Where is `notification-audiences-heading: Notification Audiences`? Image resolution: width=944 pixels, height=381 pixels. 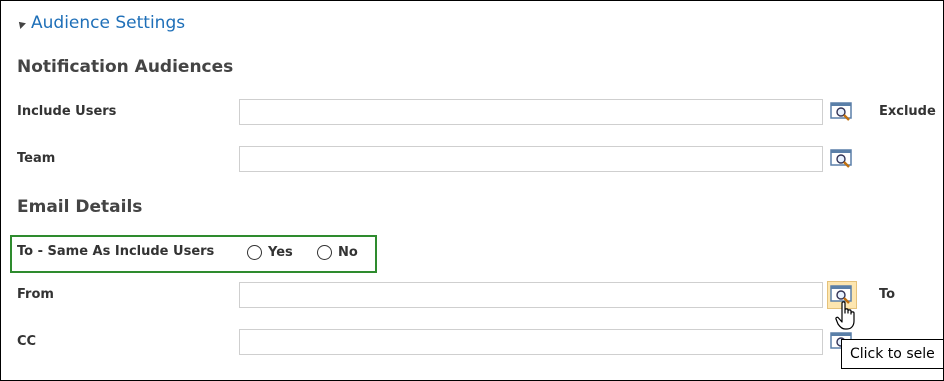 notification-audiences-heading: Notification Audiences is located at coordinates (125, 67).